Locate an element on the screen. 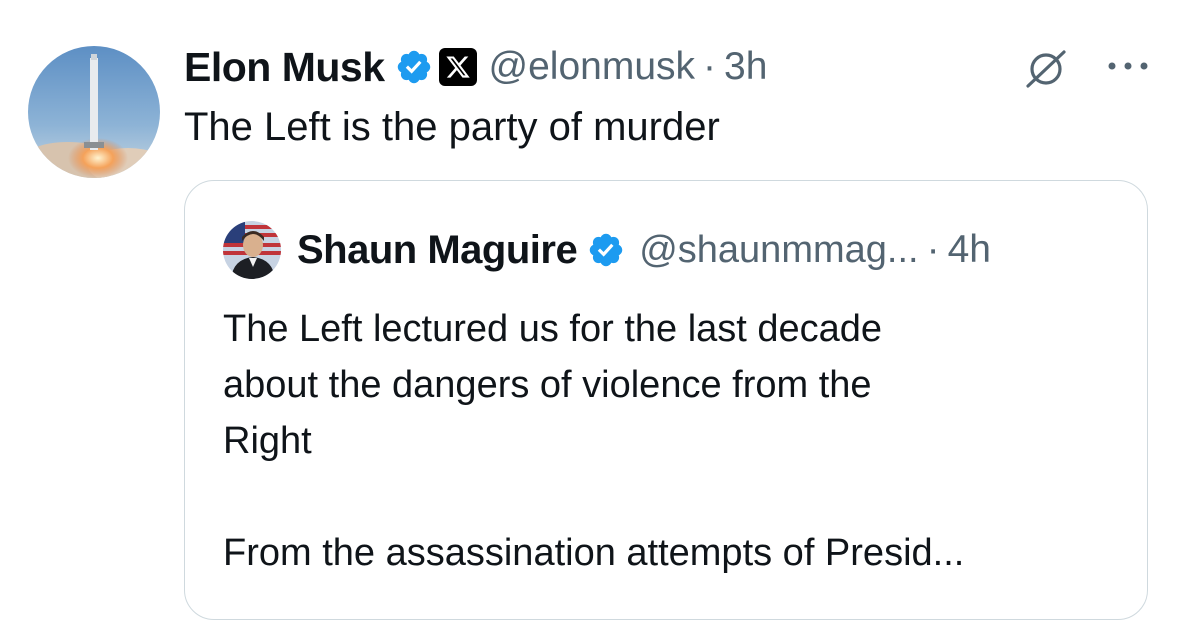 This screenshot has width=1179, height=640. quoted-tweet-header: Shaun Maguire @shaunmmag... · 4h is located at coordinates (644, 250).